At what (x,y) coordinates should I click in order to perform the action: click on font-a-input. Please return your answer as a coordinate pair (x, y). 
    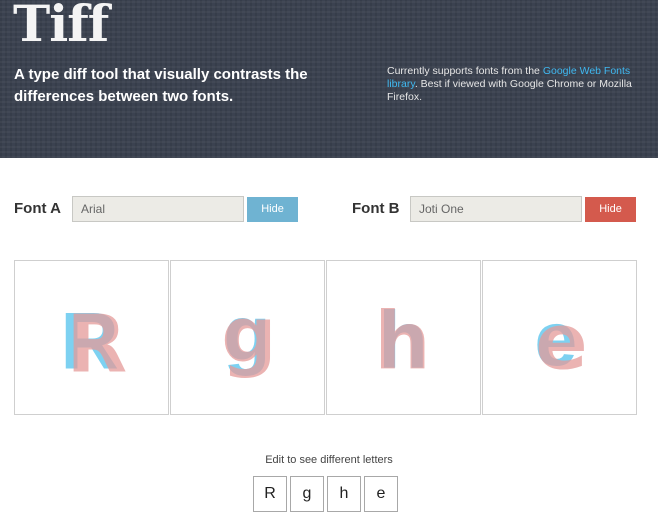
    Looking at the image, I should click on (158, 209).